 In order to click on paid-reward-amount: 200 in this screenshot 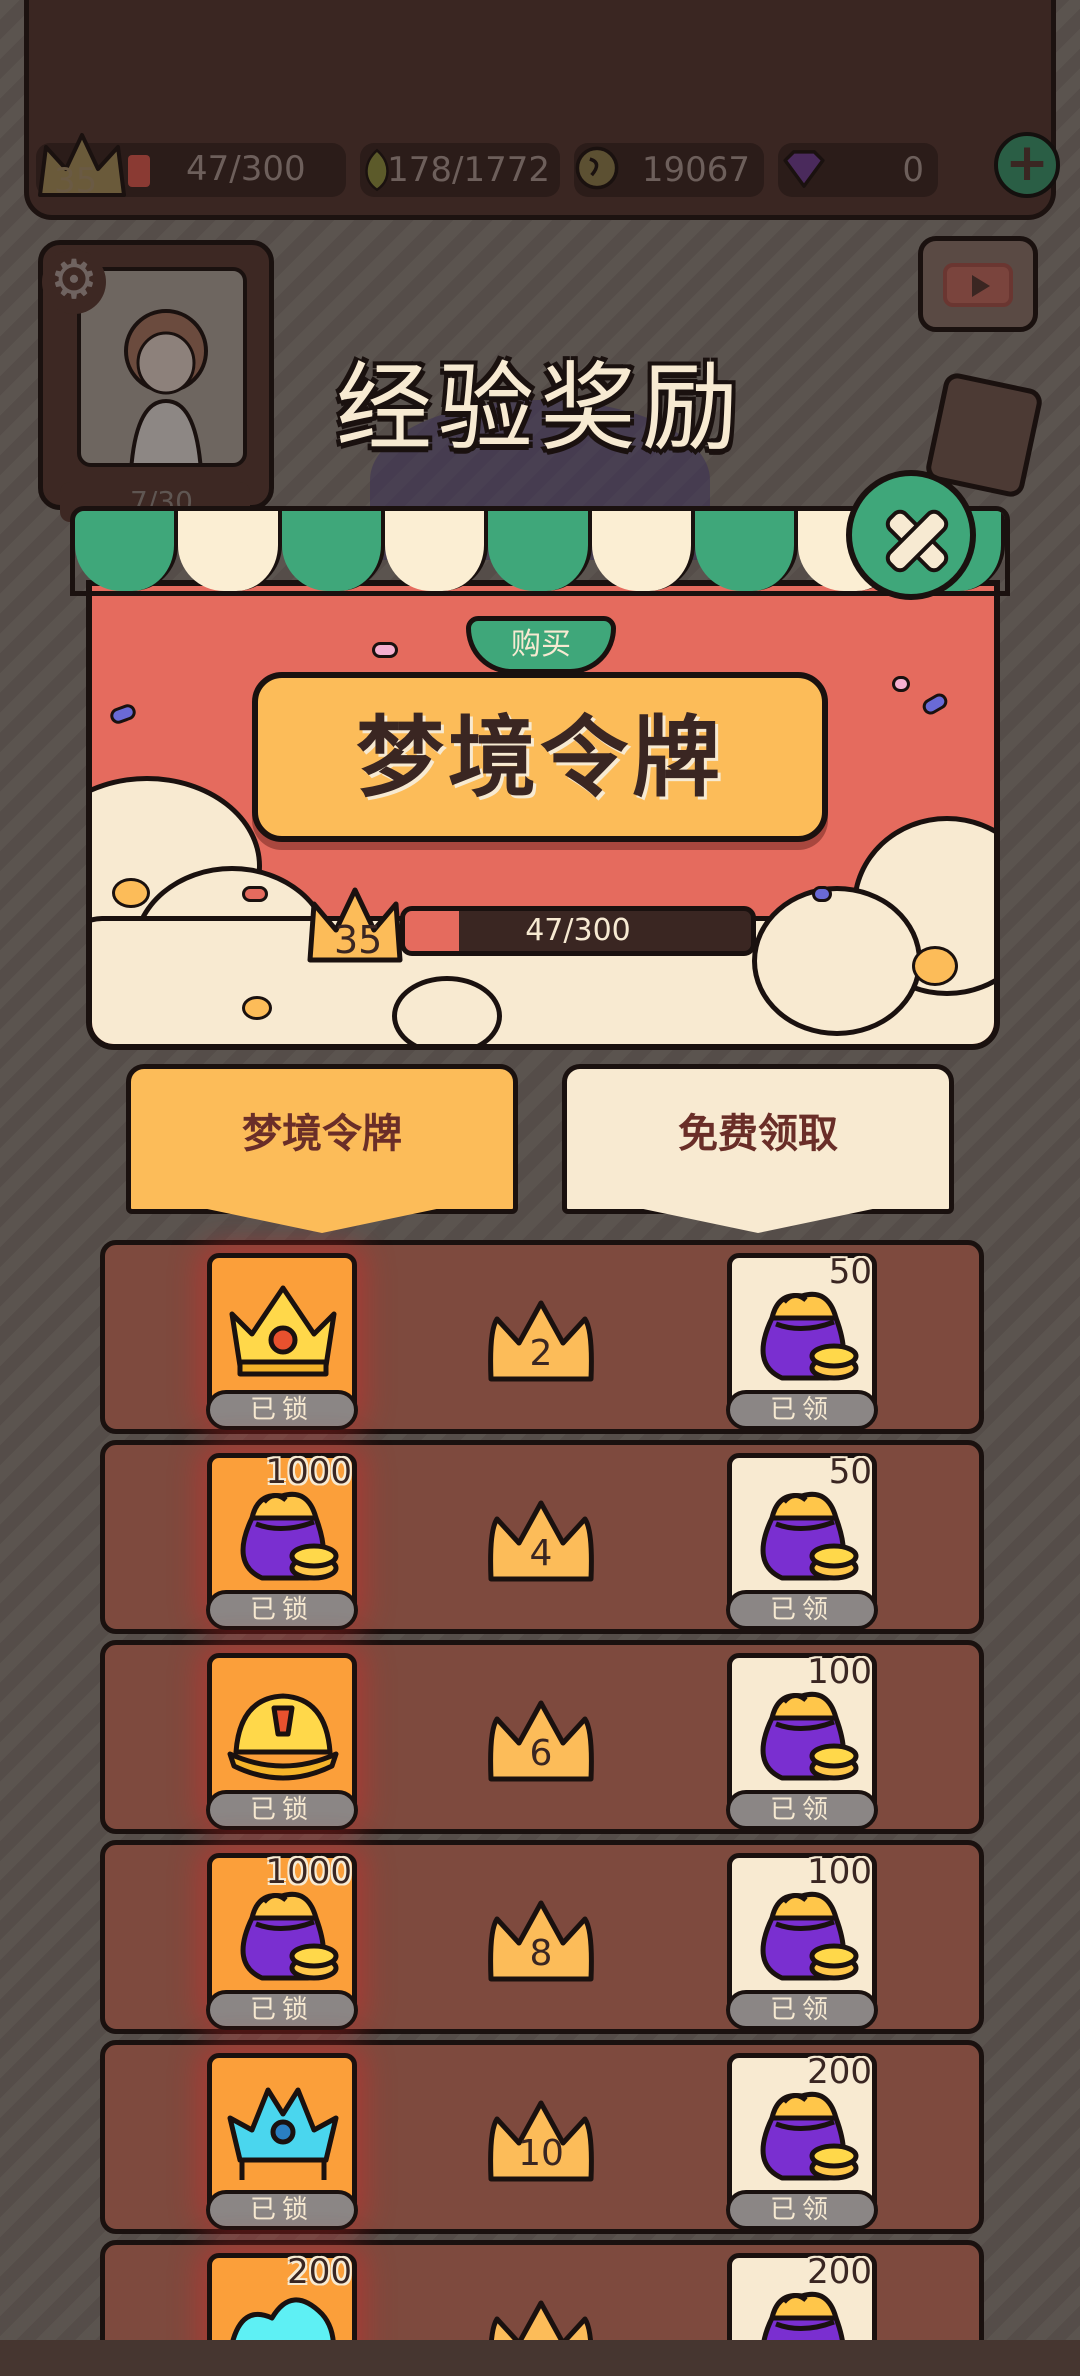, I will do `click(319, 2272)`.